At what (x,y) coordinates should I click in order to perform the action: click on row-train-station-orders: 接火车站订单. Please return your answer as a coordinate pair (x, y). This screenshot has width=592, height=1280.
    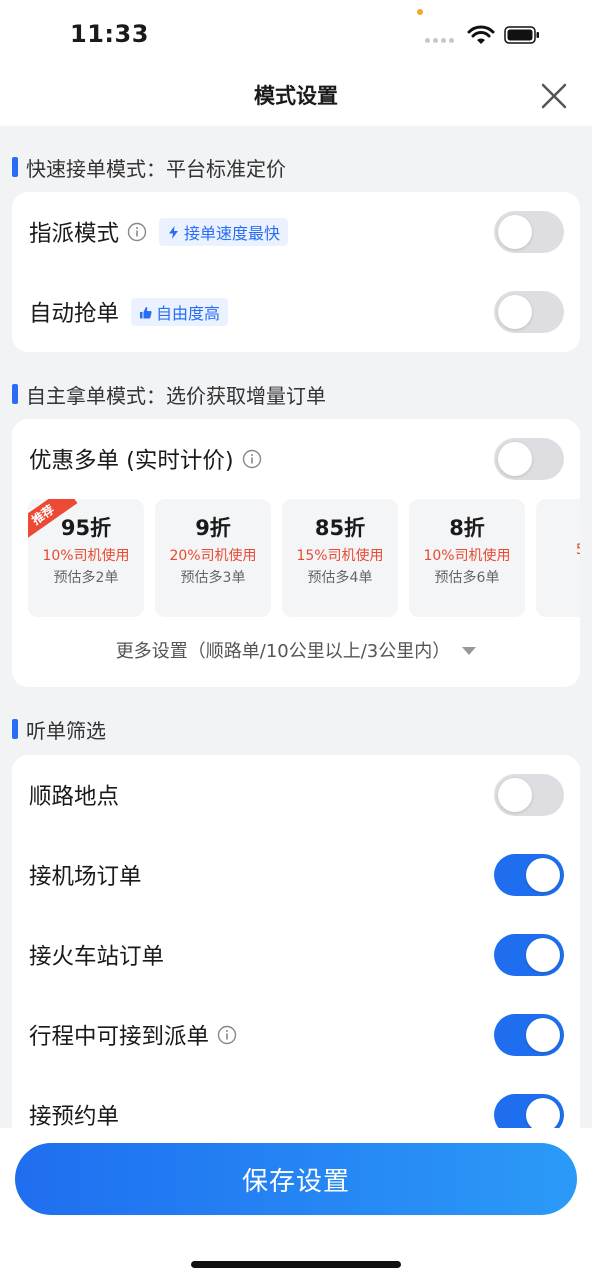
    Looking at the image, I should click on (296, 955).